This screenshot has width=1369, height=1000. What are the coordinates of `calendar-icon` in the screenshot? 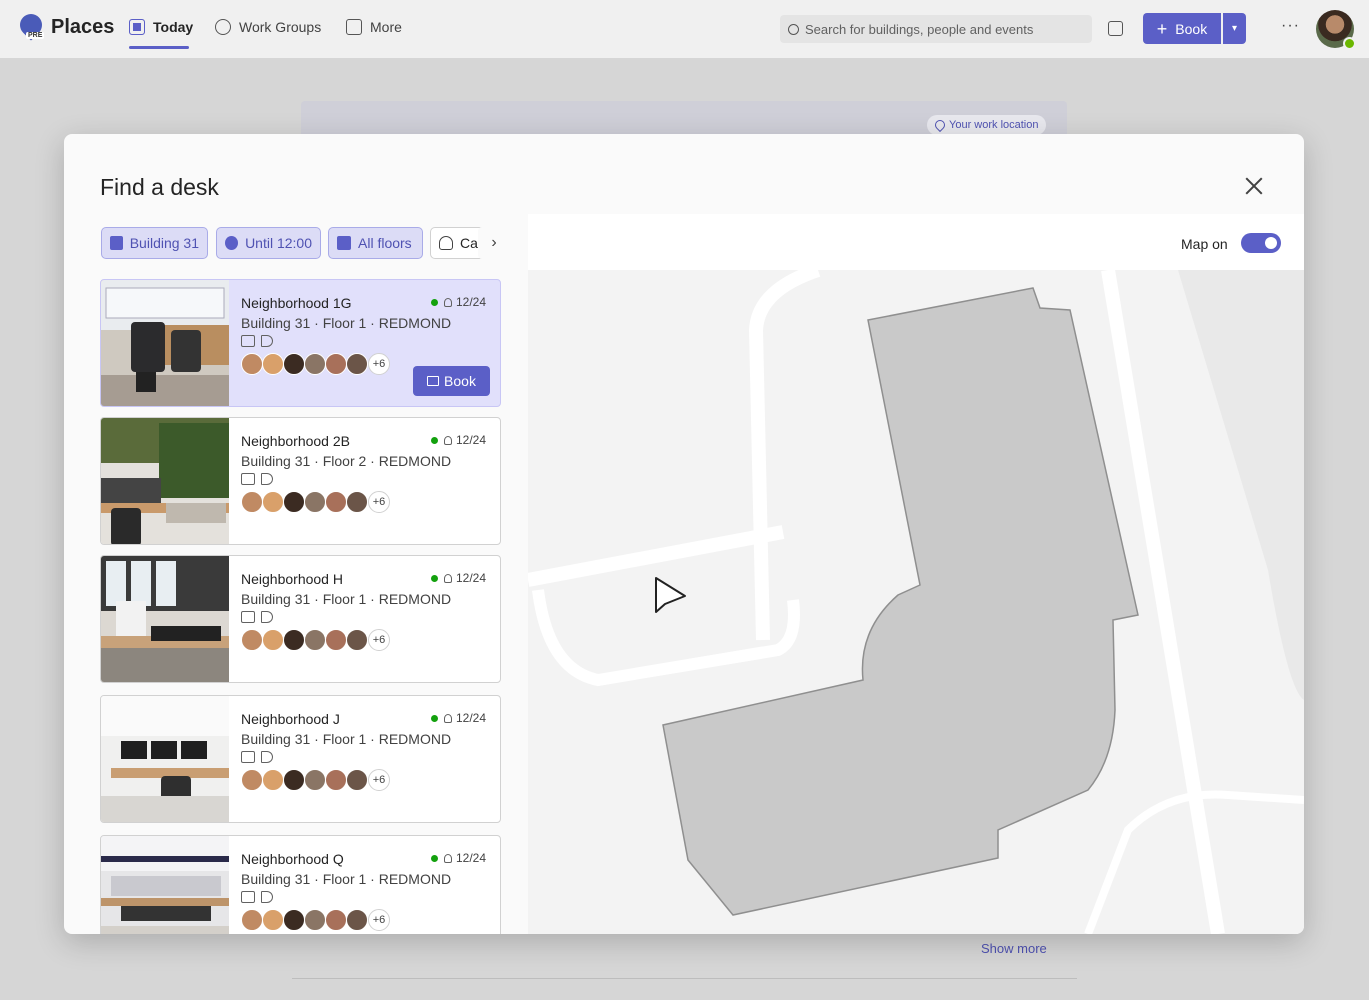 It's located at (1115, 28).